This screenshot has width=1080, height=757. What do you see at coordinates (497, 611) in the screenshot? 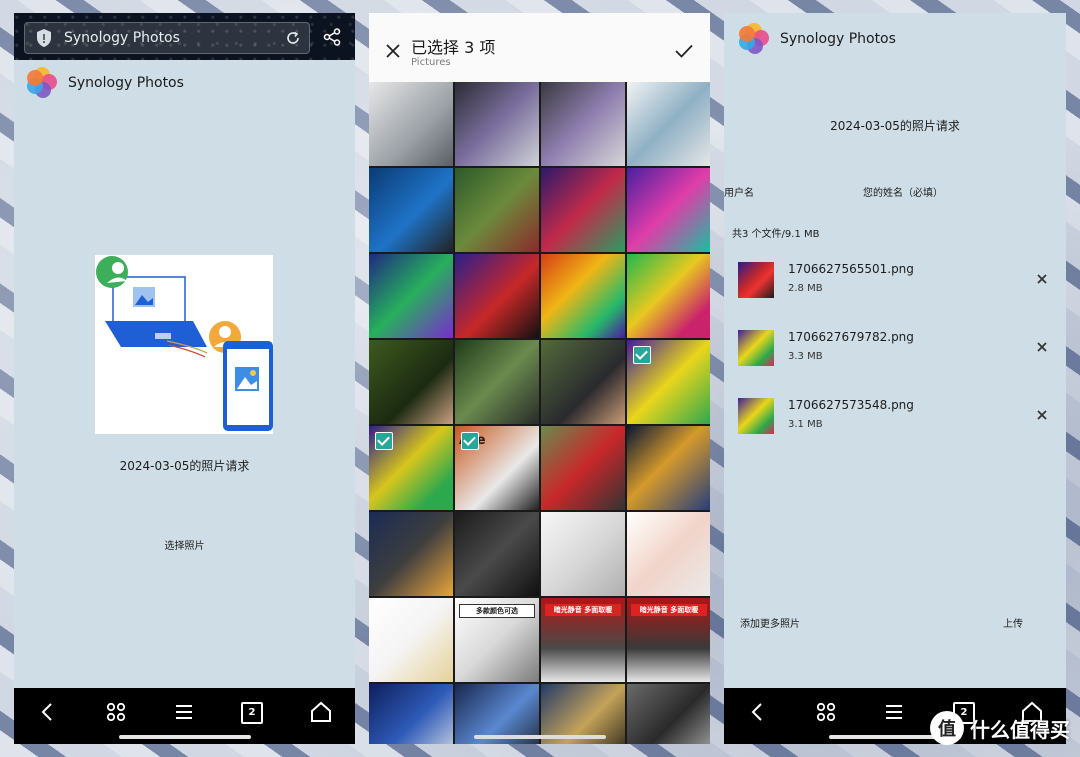
I see `photo-tile-caption: 多款颜色可选` at bounding box center [497, 611].